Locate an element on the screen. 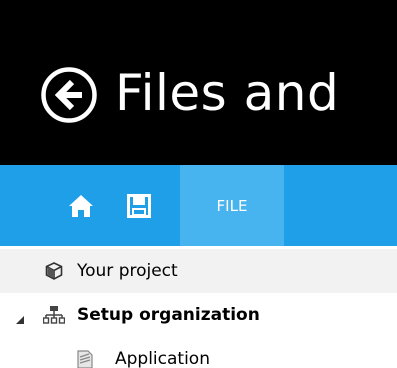 The image size is (397, 368). org-hierarchy-icon is located at coordinates (54, 315).